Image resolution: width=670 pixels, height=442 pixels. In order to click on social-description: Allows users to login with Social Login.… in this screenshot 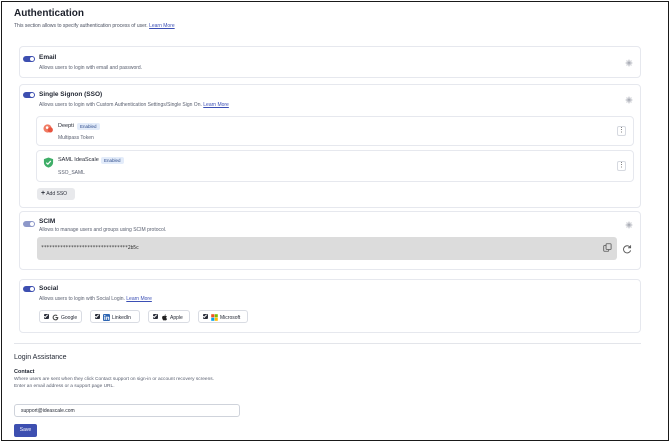, I will do `click(95, 299)`.